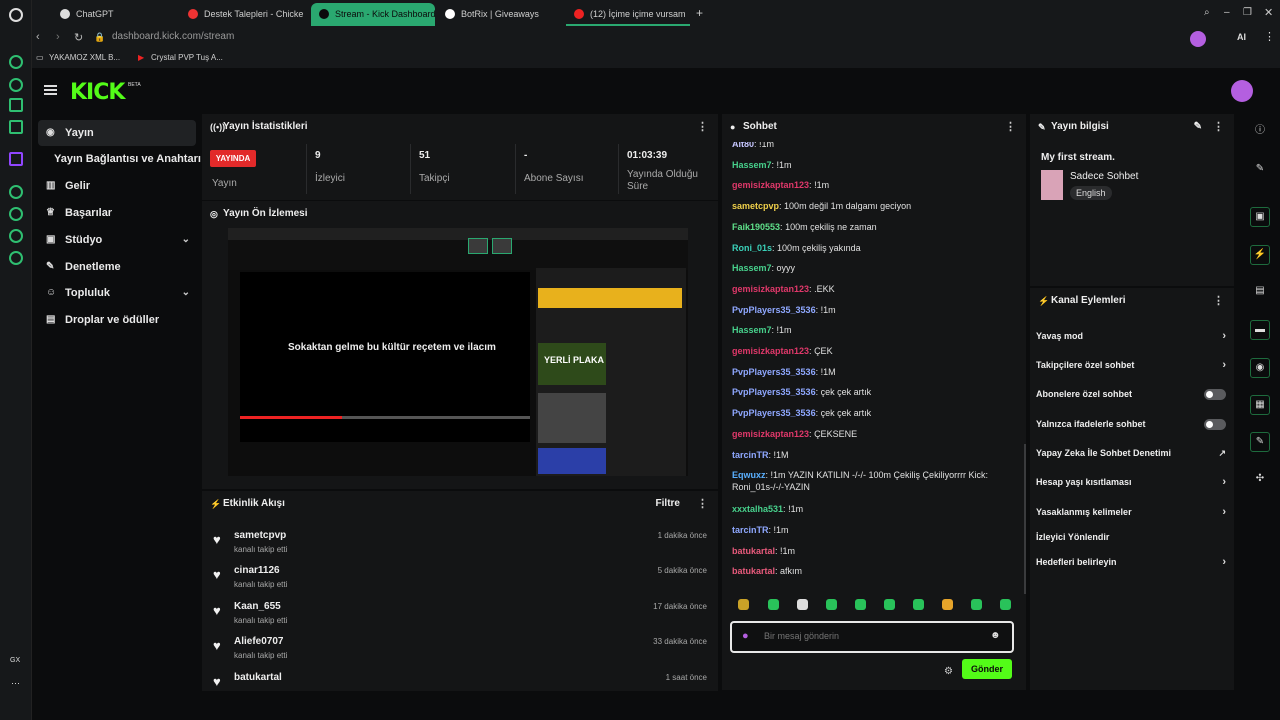 The height and width of the screenshot is (720, 1280). What do you see at coordinates (1132, 512) in the screenshot?
I see `action-banned-words: Yasaklanmış kelimeler ›` at bounding box center [1132, 512].